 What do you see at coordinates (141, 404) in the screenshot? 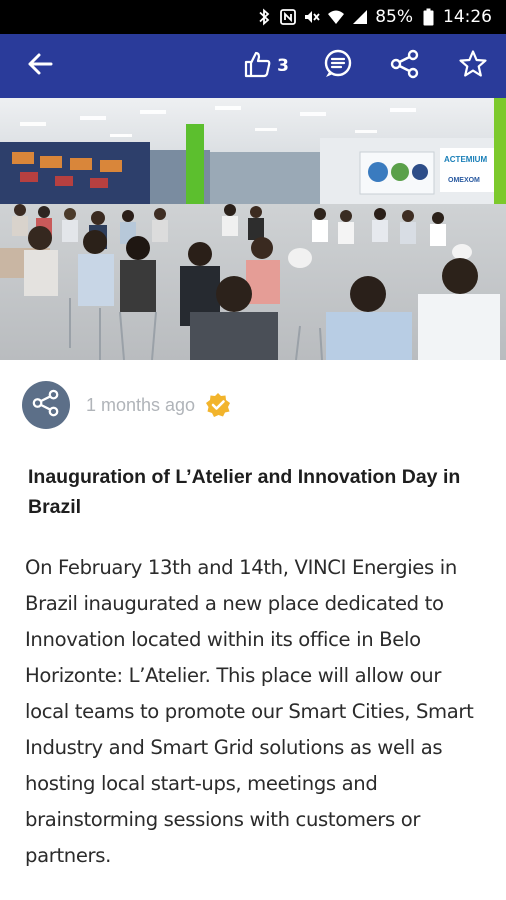
I see `post-time: 1 months ago` at bounding box center [141, 404].